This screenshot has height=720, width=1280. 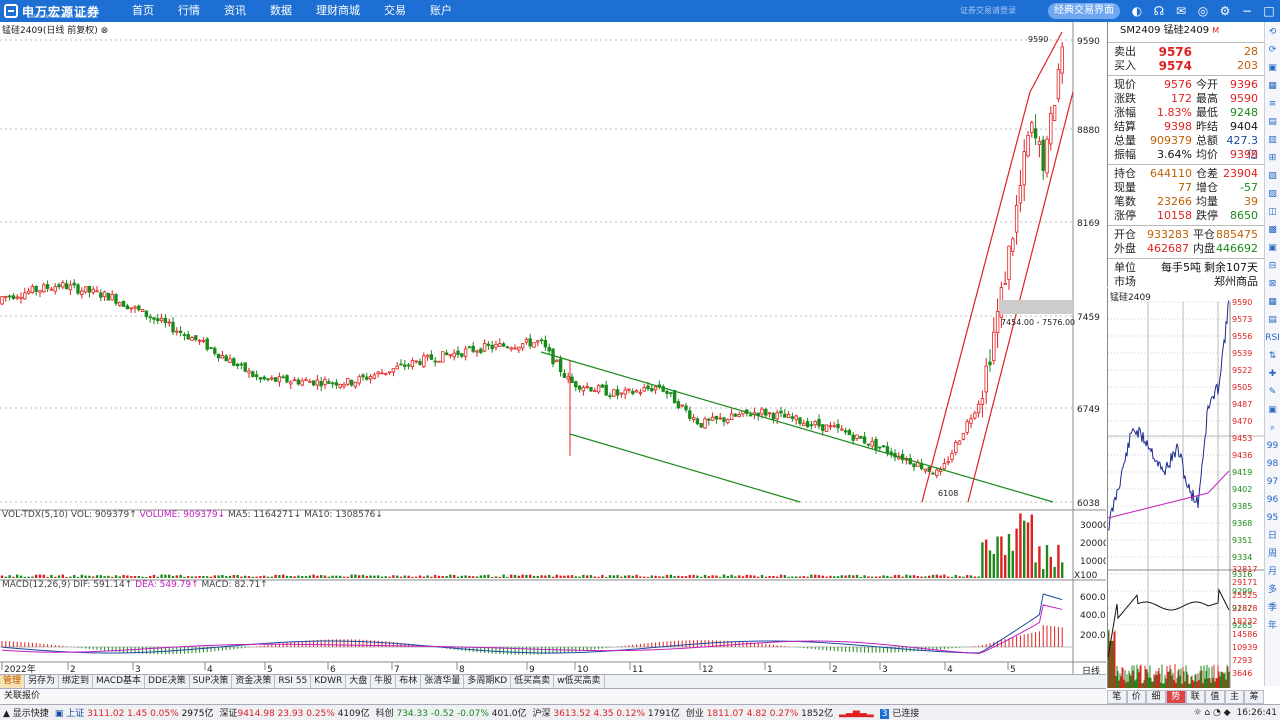 I want to click on maximize-icon: □, so click(x=1269, y=11).